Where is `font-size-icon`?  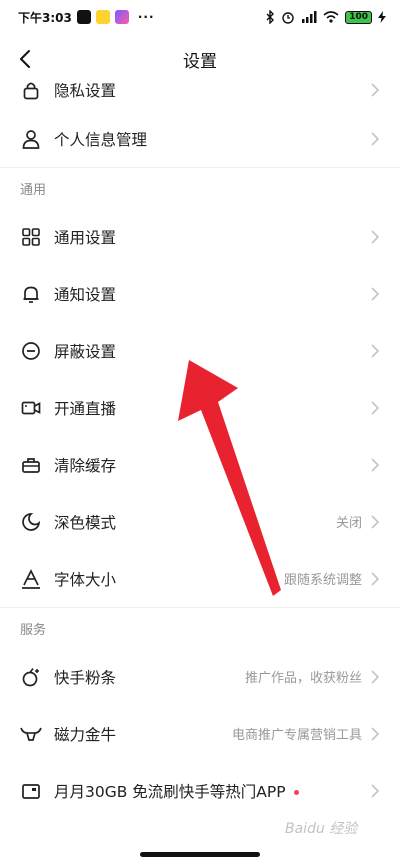
font-size-icon is located at coordinates (31, 579).